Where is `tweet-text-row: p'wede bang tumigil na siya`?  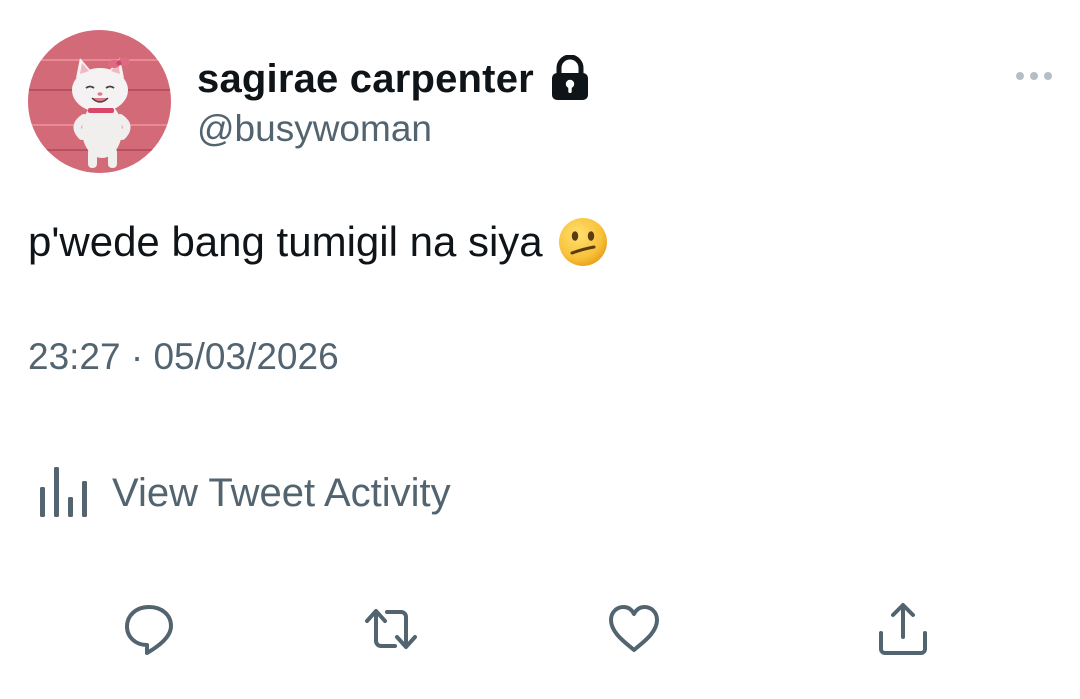 tweet-text-row: p'wede bang tumigil na siya is located at coordinates (318, 242).